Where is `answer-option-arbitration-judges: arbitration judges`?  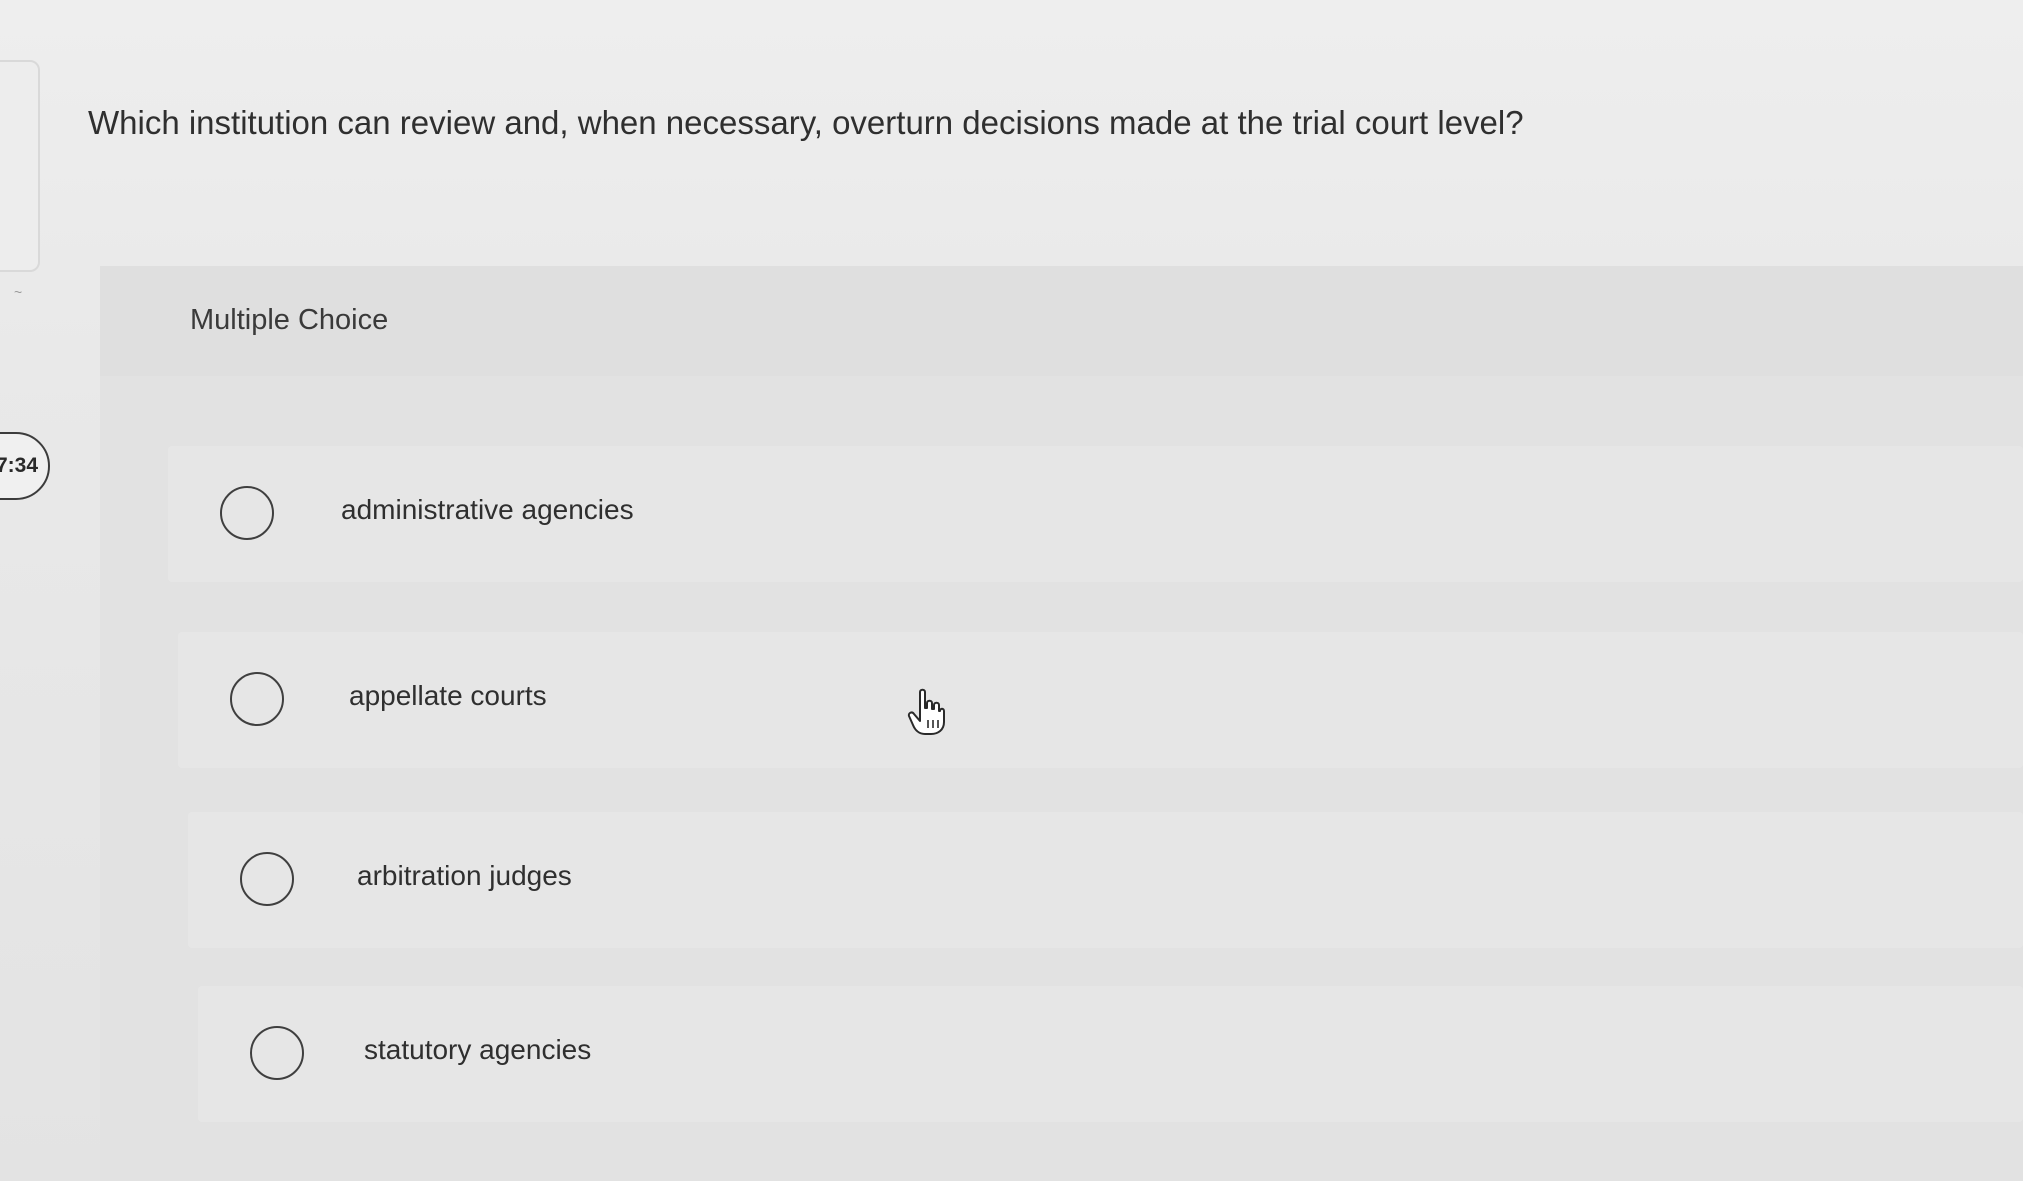 answer-option-arbitration-judges: arbitration judges is located at coordinates (1105, 880).